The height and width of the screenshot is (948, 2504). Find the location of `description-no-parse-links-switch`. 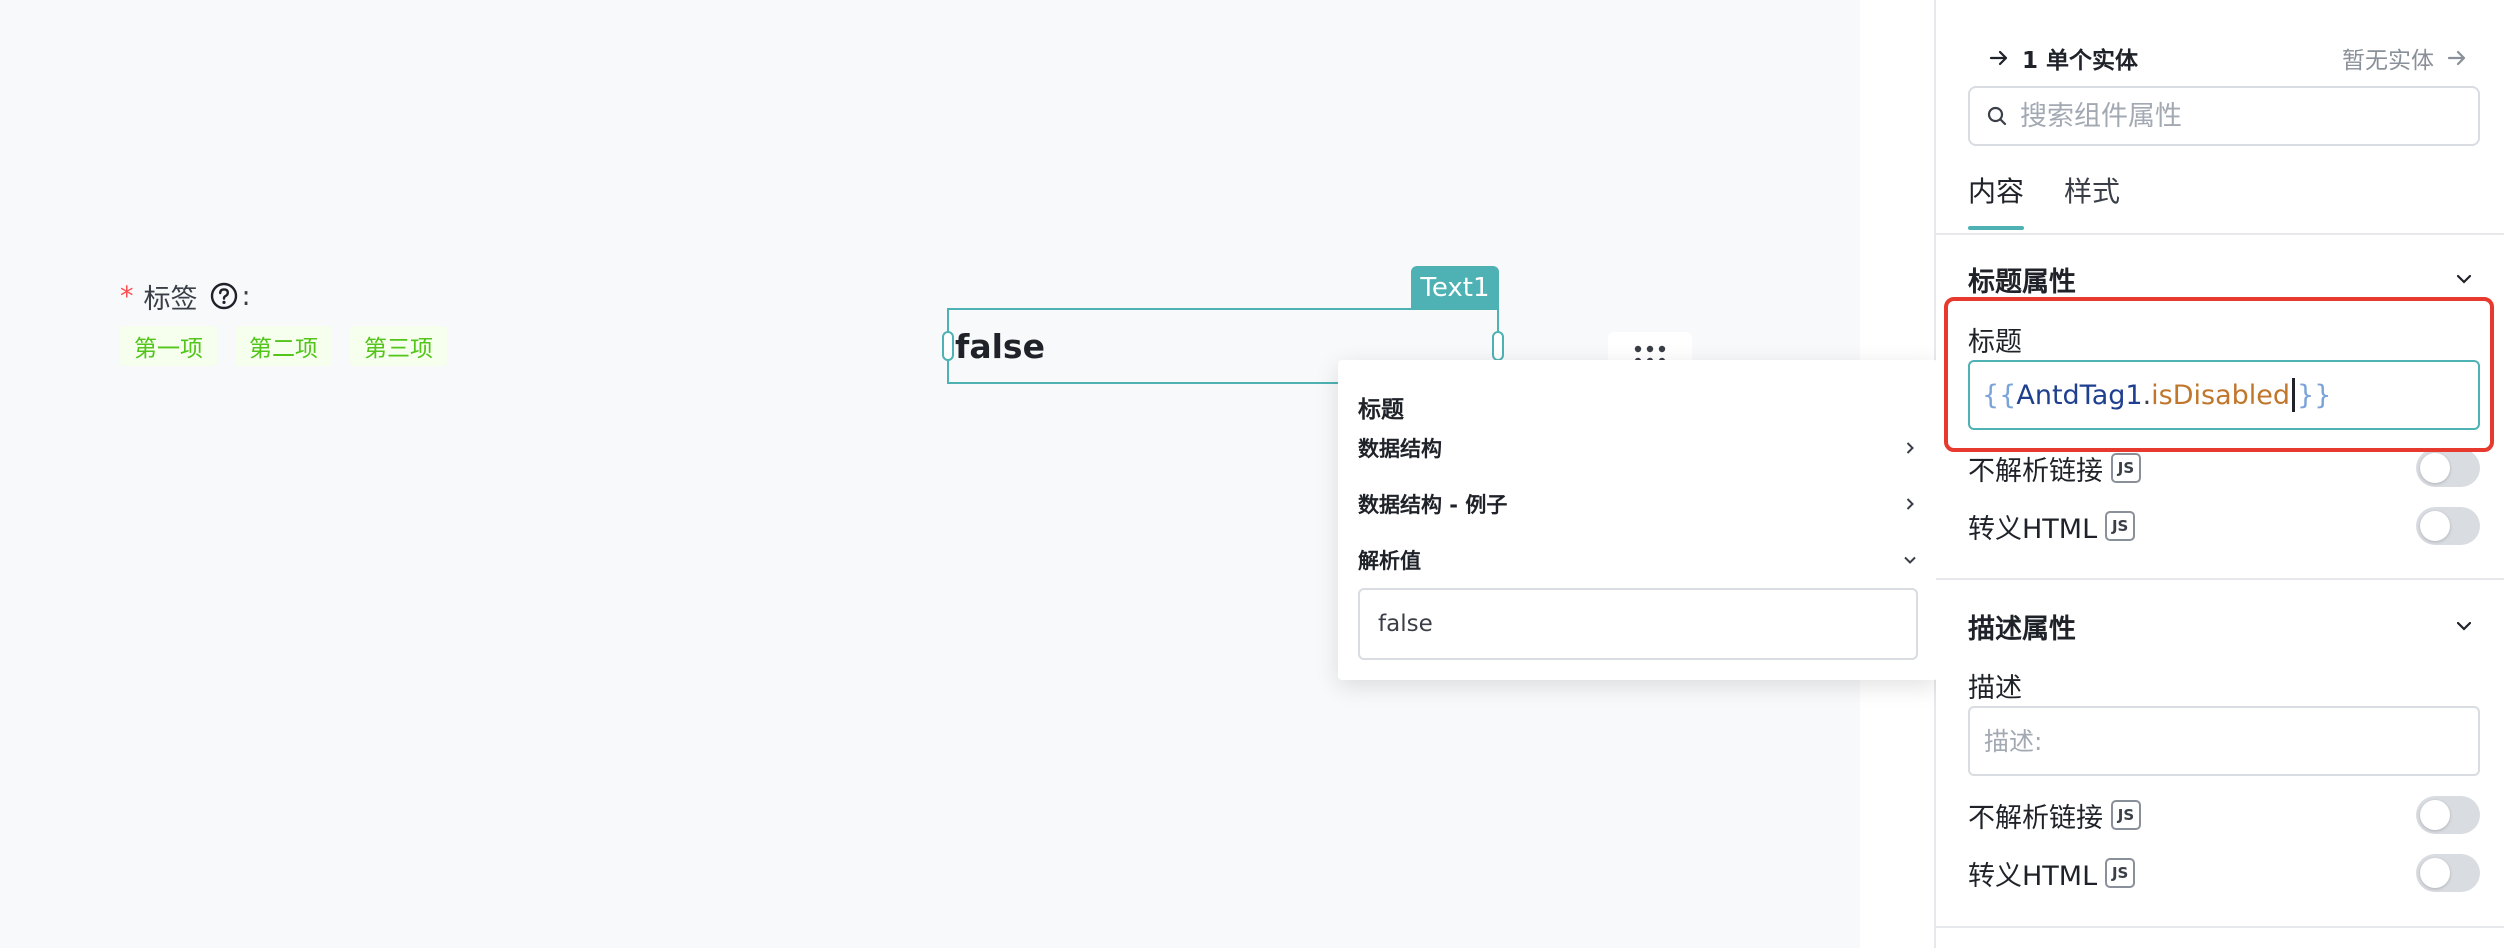

description-no-parse-links-switch is located at coordinates (2448, 815).